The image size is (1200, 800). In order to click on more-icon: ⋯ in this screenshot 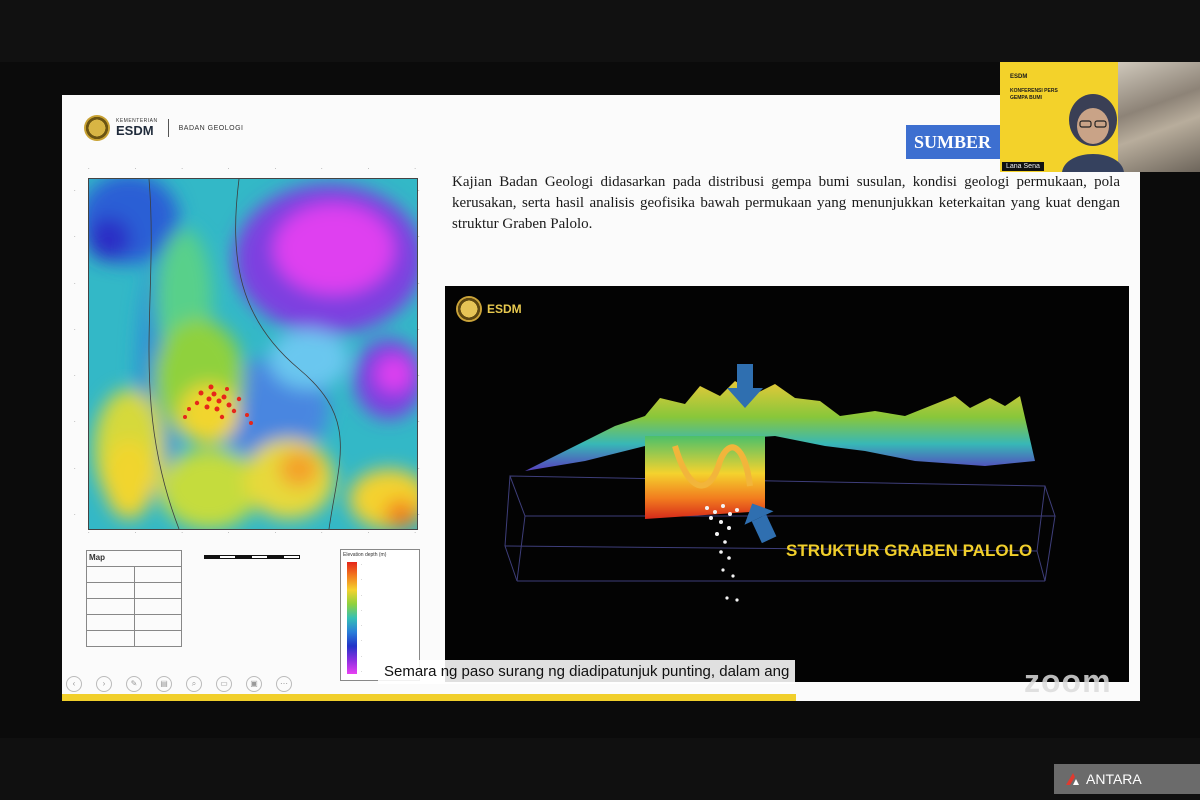, I will do `click(284, 684)`.